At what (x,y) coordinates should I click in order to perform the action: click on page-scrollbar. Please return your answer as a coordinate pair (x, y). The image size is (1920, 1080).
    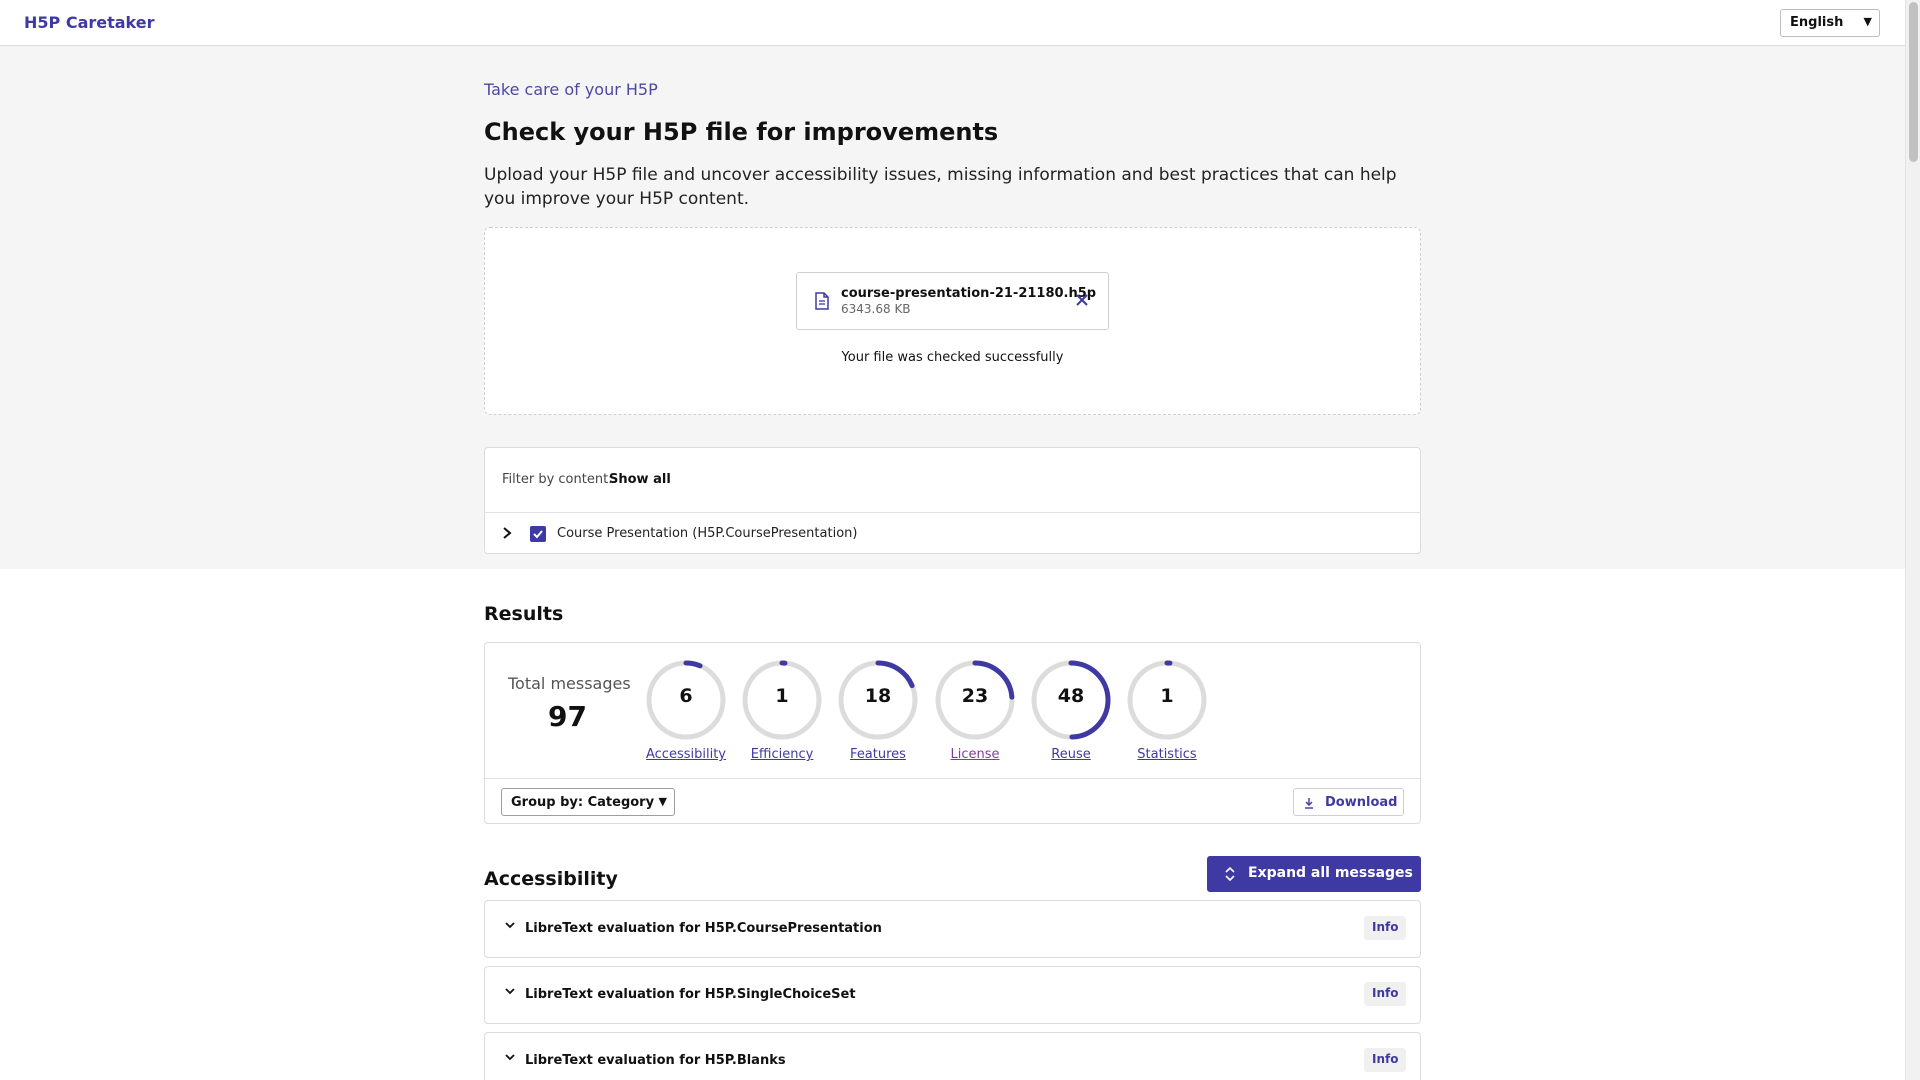
    Looking at the image, I should click on (1912, 540).